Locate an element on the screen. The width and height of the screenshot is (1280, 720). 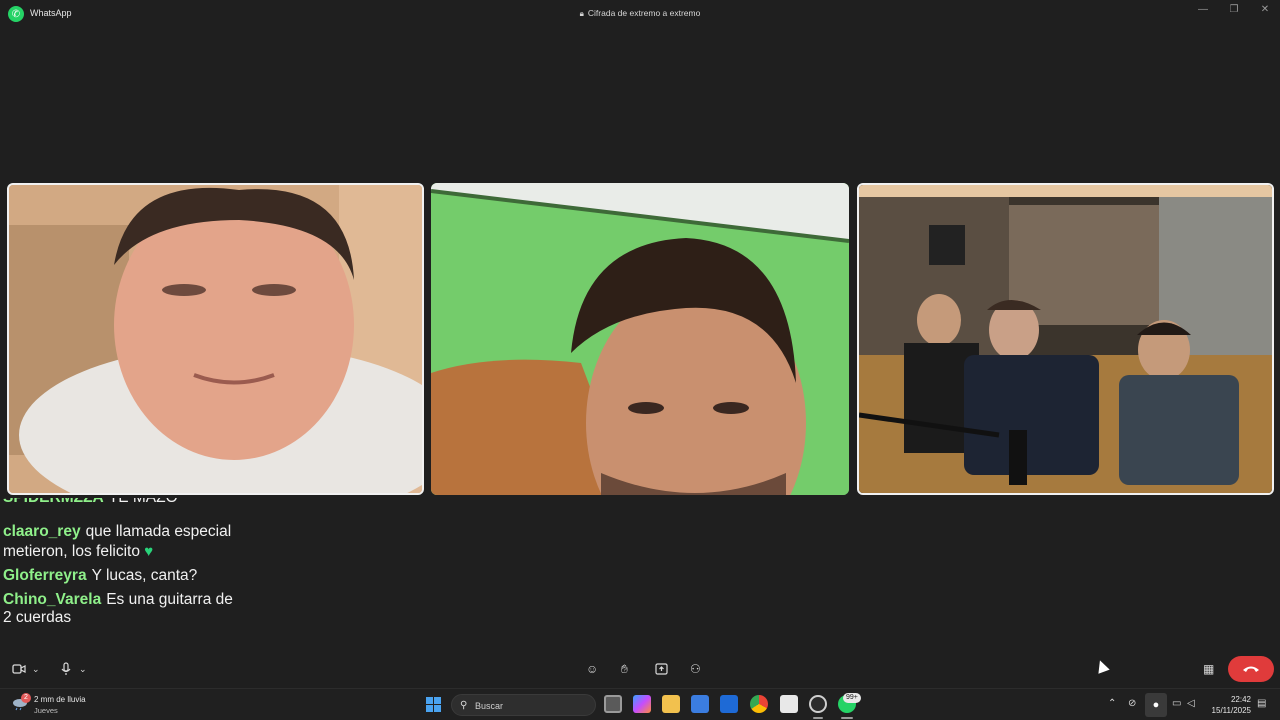
close-button: ✕ is located at coordinates (1265, 12).